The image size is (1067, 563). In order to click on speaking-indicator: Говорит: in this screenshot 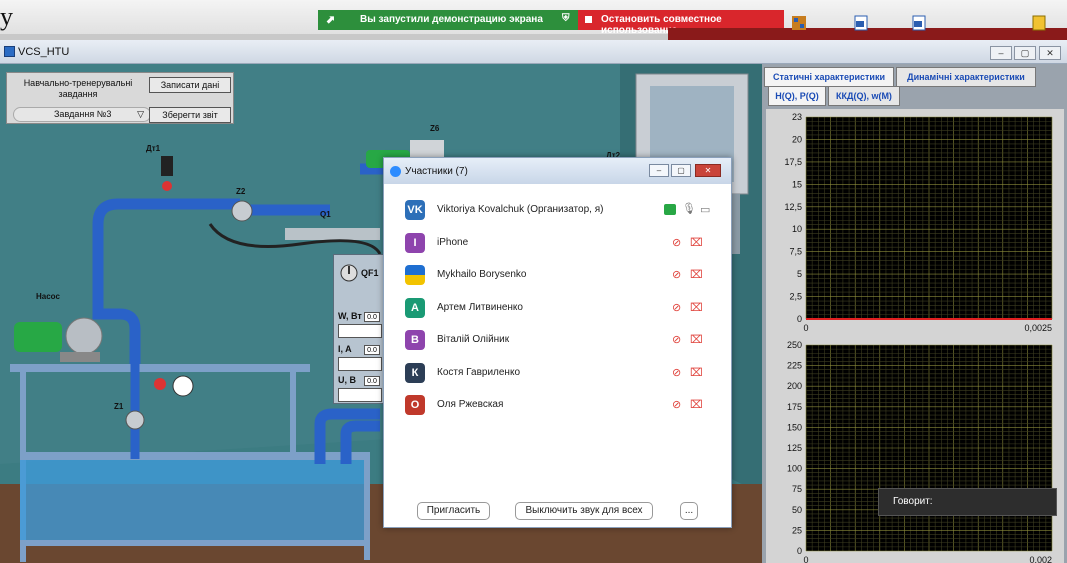, I will do `click(967, 502)`.